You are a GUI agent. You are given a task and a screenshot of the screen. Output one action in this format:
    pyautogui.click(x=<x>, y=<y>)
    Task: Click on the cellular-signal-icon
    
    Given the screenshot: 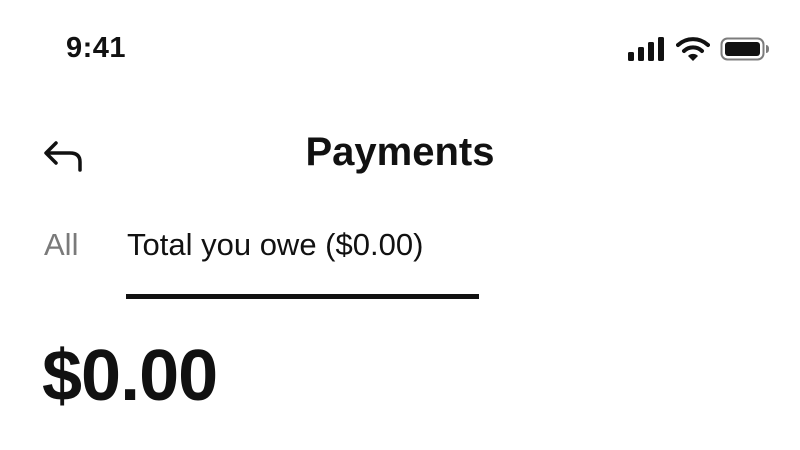 What is the action you would take?
    pyautogui.click(x=647, y=49)
    